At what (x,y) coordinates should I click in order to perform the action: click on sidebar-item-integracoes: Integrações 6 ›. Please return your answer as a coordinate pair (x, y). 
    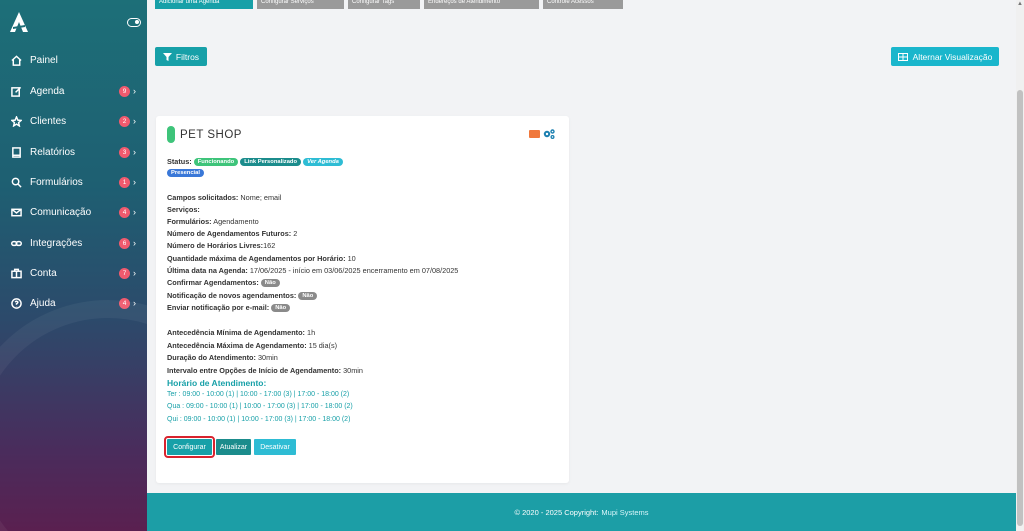
    Looking at the image, I should click on (73, 243).